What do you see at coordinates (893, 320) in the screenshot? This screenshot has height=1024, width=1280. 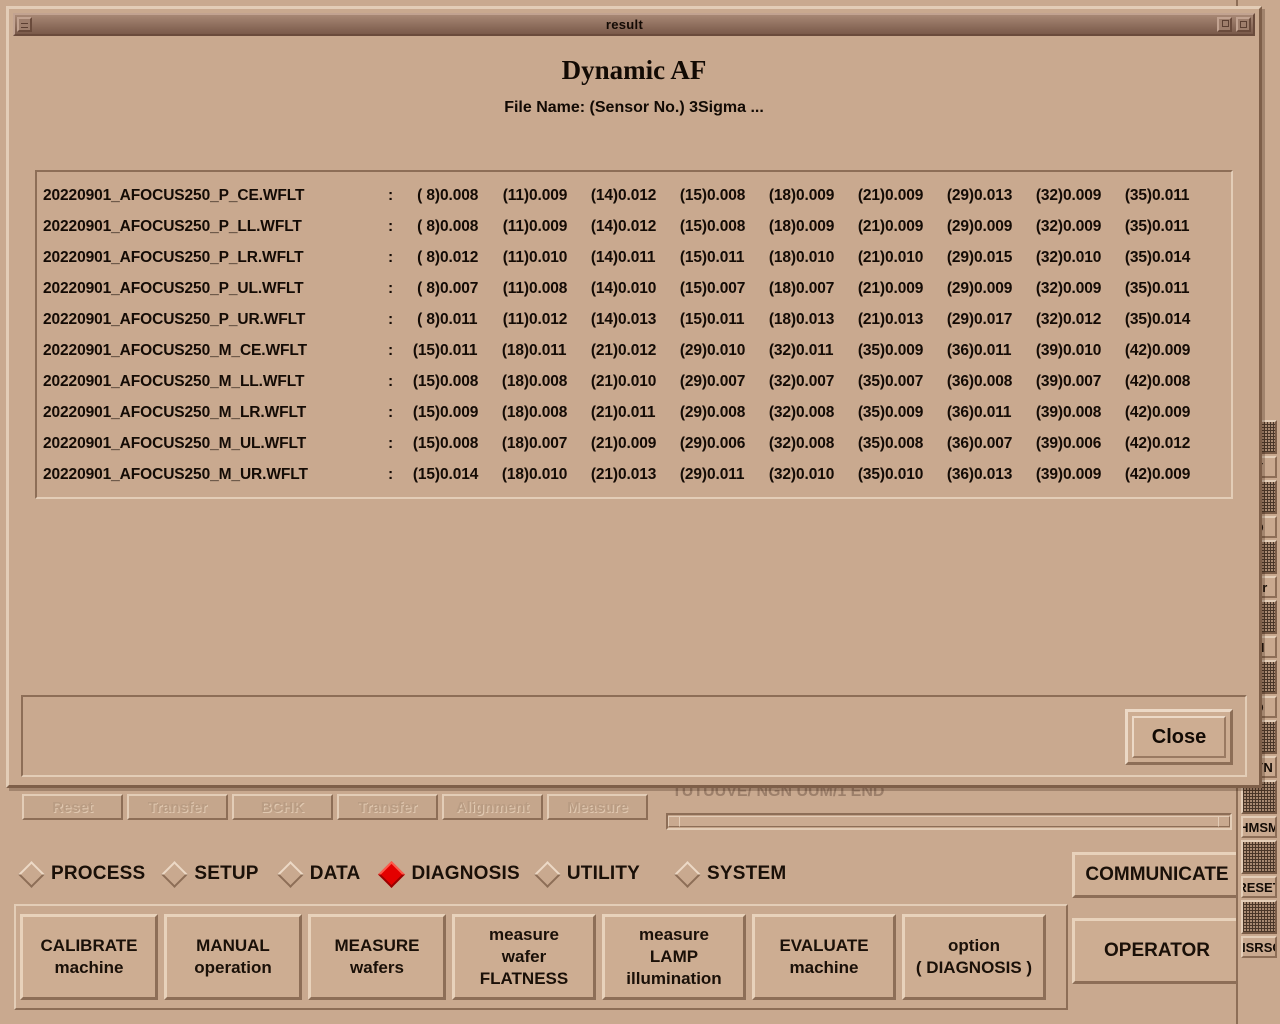 I see `sensor-value-cell: (21)0.013` at bounding box center [893, 320].